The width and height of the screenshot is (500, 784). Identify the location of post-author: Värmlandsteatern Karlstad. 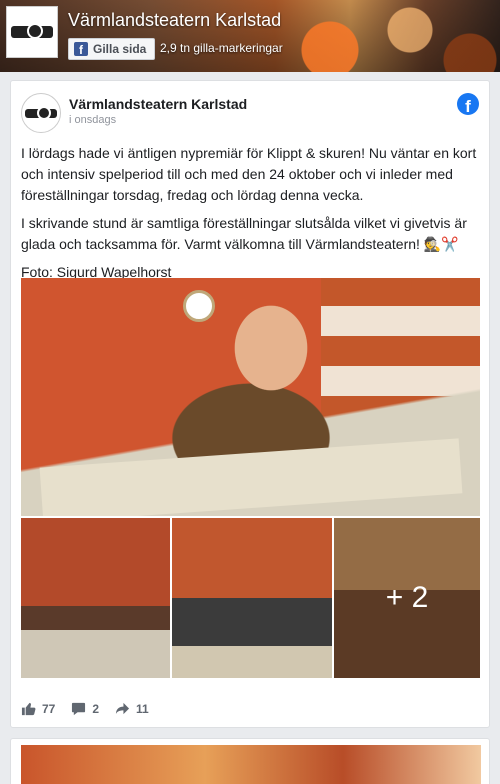
(158, 104).